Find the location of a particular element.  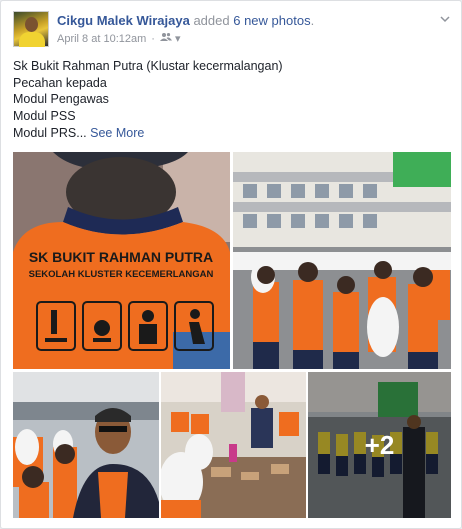

photo-teacher is located at coordinates (86, 445).